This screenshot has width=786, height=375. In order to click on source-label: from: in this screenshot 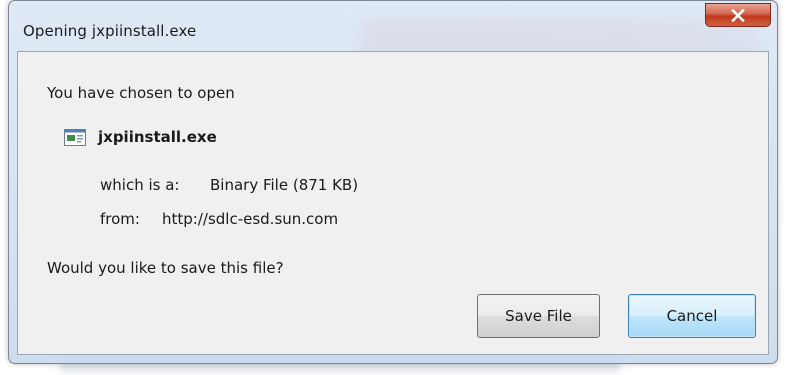, I will do `click(120, 219)`.